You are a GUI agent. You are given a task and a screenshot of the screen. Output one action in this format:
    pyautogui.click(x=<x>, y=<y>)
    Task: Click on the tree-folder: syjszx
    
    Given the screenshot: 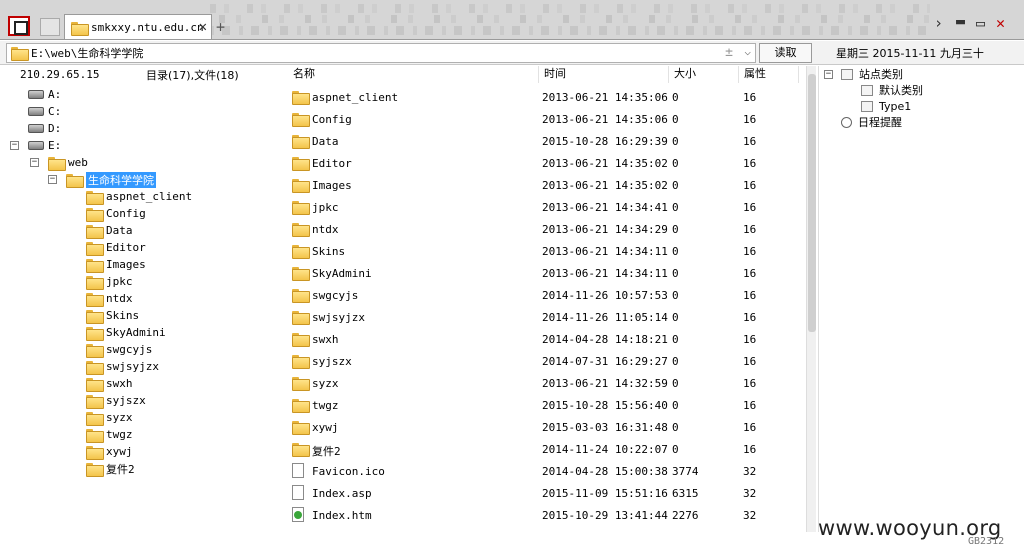 What is the action you would take?
    pyautogui.click(x=116, y=400)
    